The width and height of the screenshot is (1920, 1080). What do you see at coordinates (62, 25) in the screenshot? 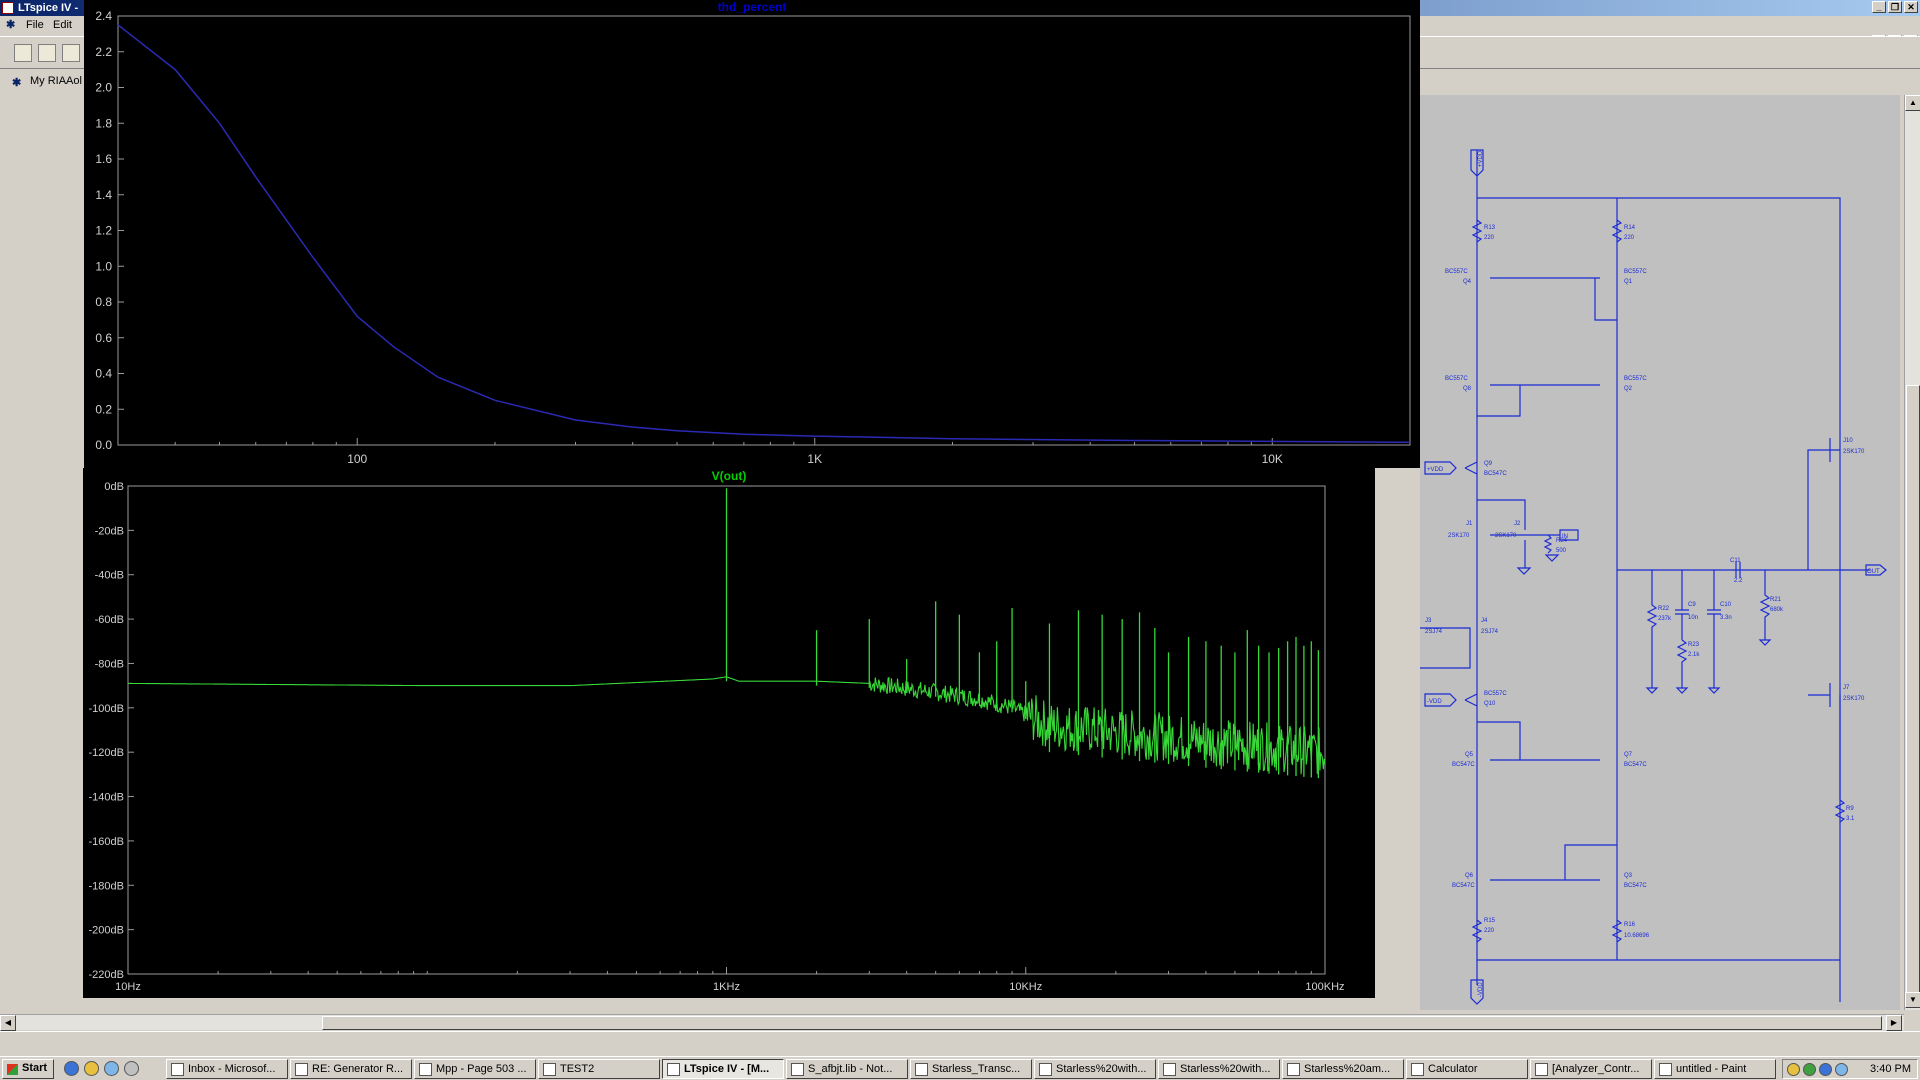
I see `menu-edit: Edit` at bounding box center [62, 25].